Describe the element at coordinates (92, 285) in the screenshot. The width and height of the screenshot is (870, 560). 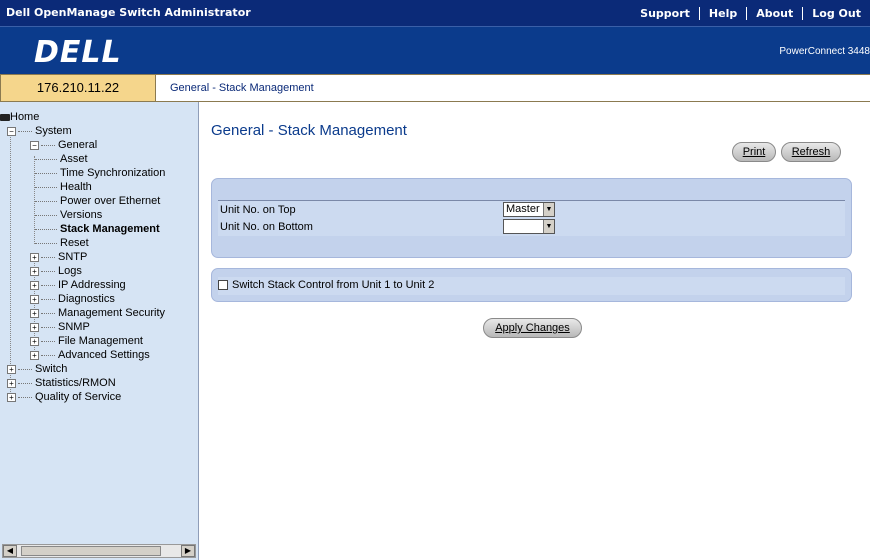
I see `tree-label: IP Addressing` at that location.